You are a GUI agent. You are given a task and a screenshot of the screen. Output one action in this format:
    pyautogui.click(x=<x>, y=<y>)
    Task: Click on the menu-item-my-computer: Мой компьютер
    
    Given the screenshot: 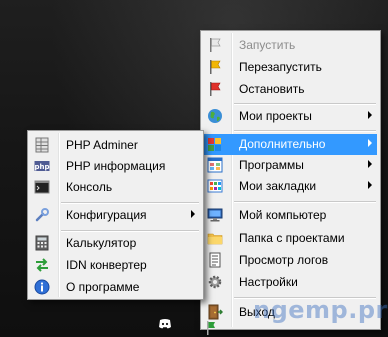 What is the action you would take?
    pyautogui.click(x=290, y=215)
    